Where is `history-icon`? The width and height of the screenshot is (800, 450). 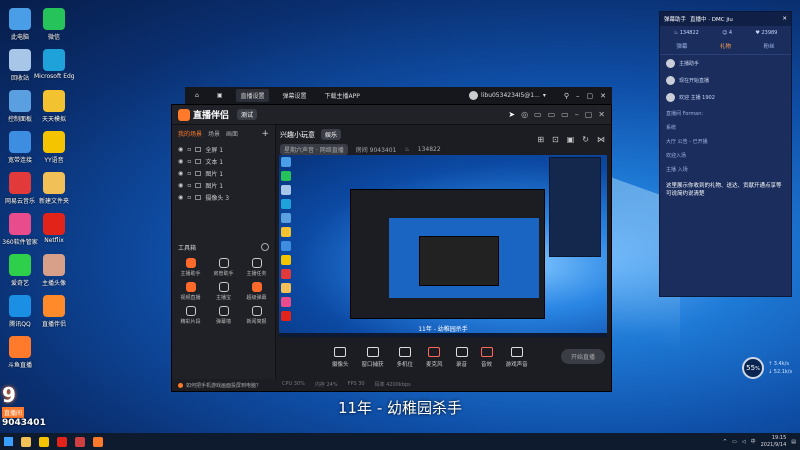
history-icon is located at coordinates (265, 247).